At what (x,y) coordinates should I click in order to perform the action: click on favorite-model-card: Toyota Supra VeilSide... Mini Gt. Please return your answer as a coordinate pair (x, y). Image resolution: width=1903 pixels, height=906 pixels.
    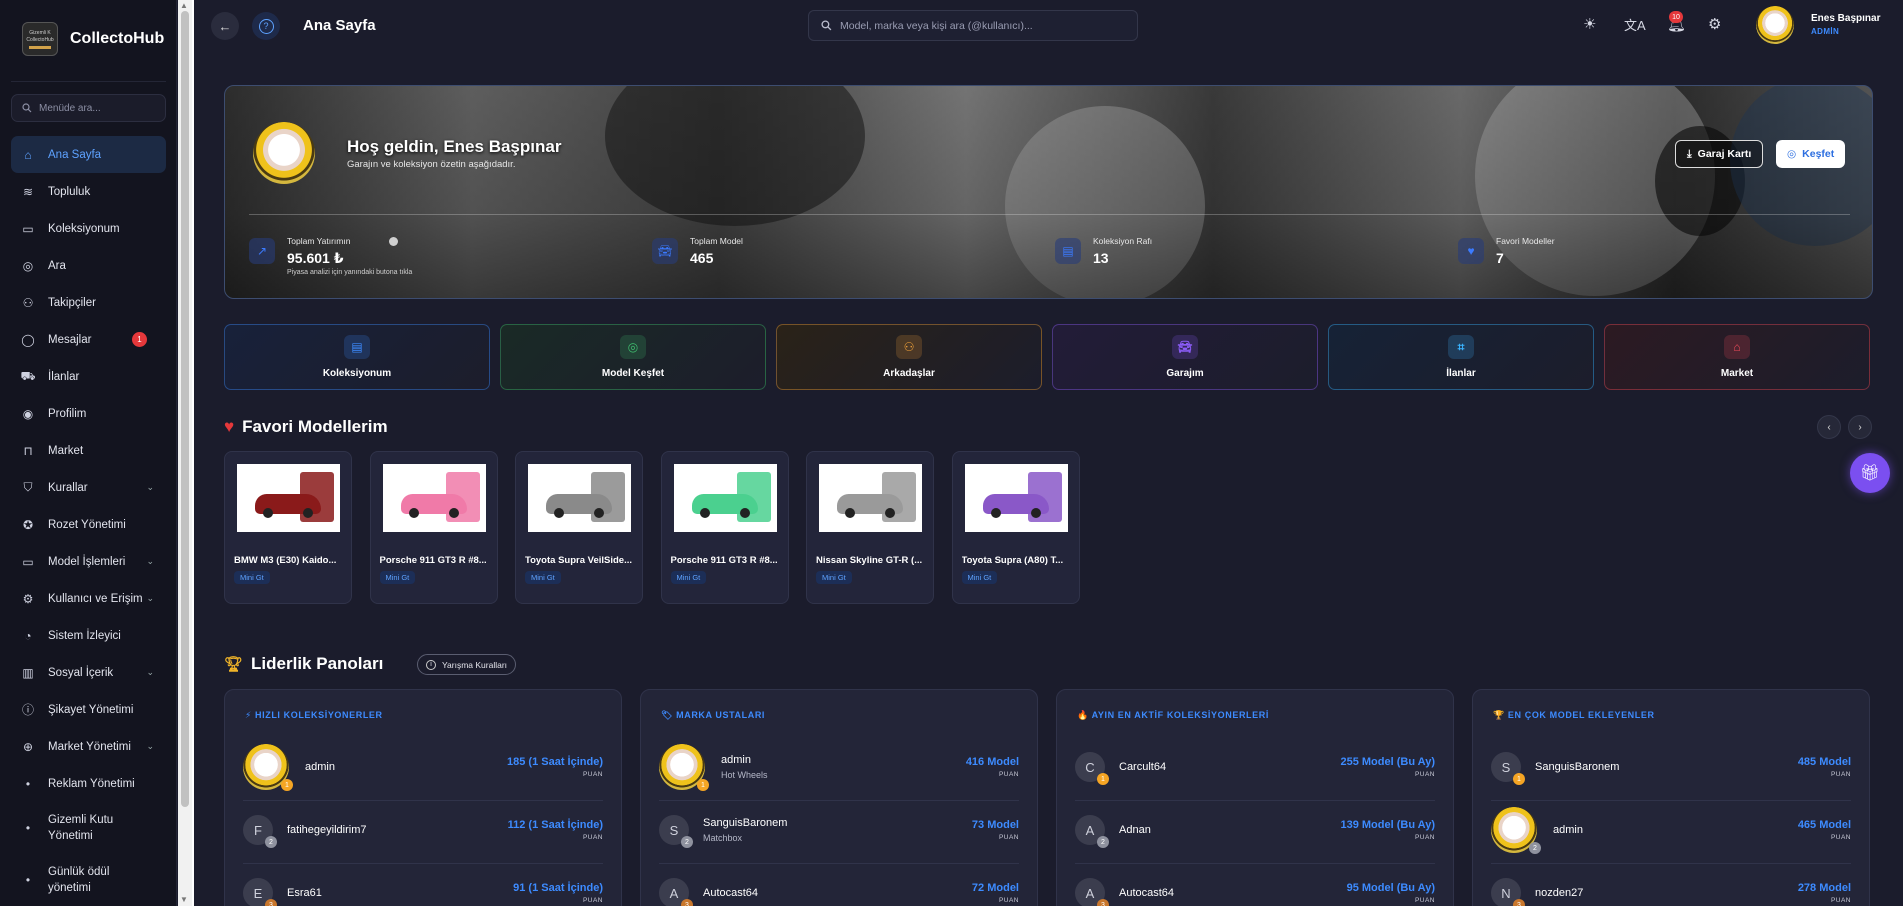
    Looking at the image, I should click on (579, 527).